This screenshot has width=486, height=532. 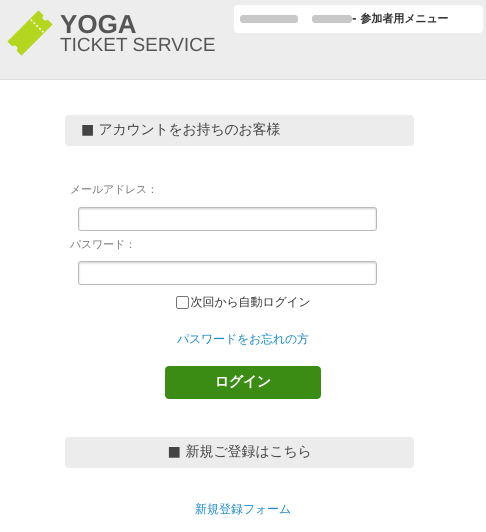 I want to click on remember-checkbox, so click(x=182, y=302).